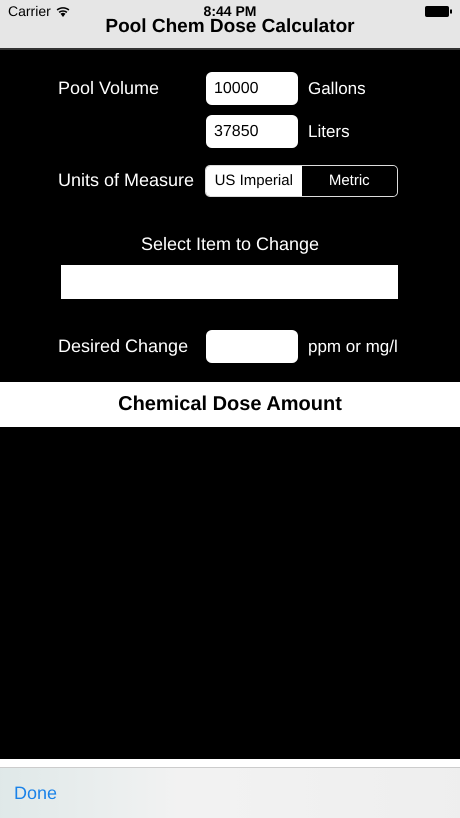 The image size is (460, 818). Describe the element at coordinates (230, 404) in the screenshot. I see `result-header: Chemical Dose Amount` at that location.